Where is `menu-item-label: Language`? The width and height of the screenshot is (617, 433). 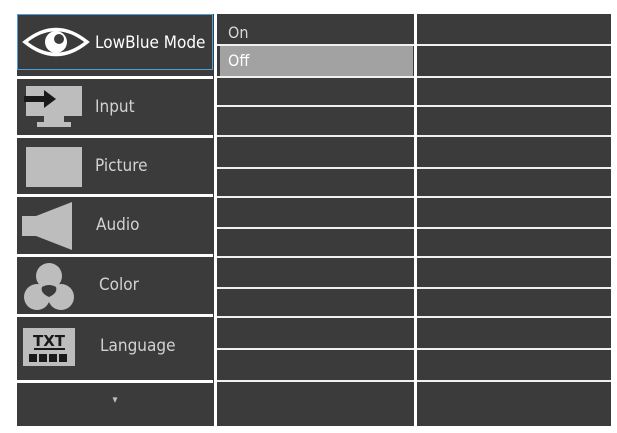 menu-item-label: Language is located at coordinates (138, 346).